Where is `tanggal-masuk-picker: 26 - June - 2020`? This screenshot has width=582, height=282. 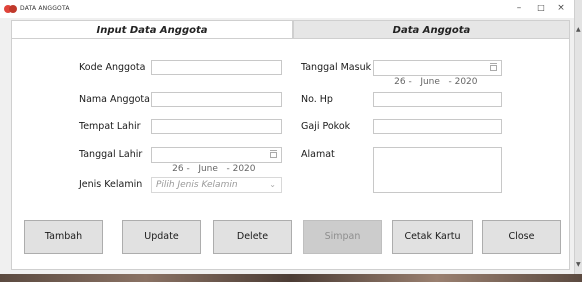
tanggal-masuk-picker: 26 - June - 2020 is located at coordinates (437, 73).